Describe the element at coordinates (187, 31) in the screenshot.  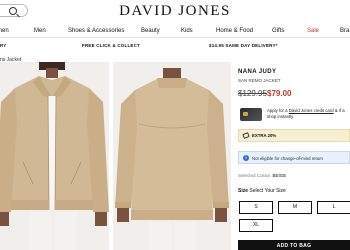
I see `nav-item-kids: Kids` at that location.